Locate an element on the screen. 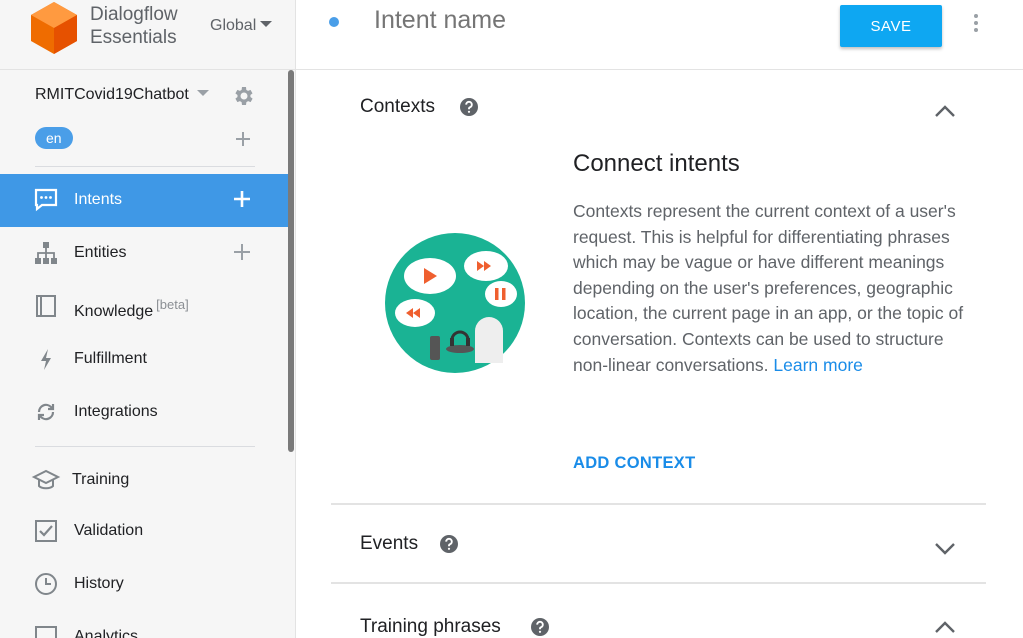 The height and width of the screenshot is (638, 1023). chat-icon is located at coordinates (46, 200).